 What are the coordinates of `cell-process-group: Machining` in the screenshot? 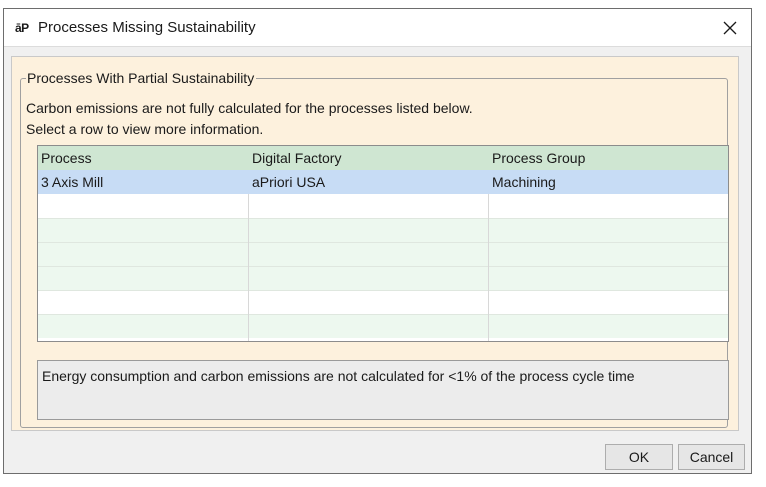 It's located at (524, 182).